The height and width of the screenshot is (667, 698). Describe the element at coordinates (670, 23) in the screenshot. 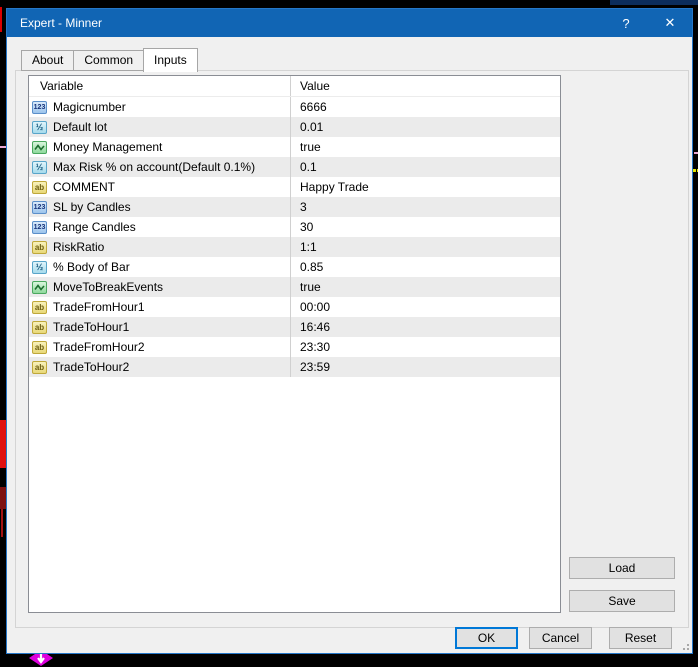

I see `close-button: ✕` at that location.